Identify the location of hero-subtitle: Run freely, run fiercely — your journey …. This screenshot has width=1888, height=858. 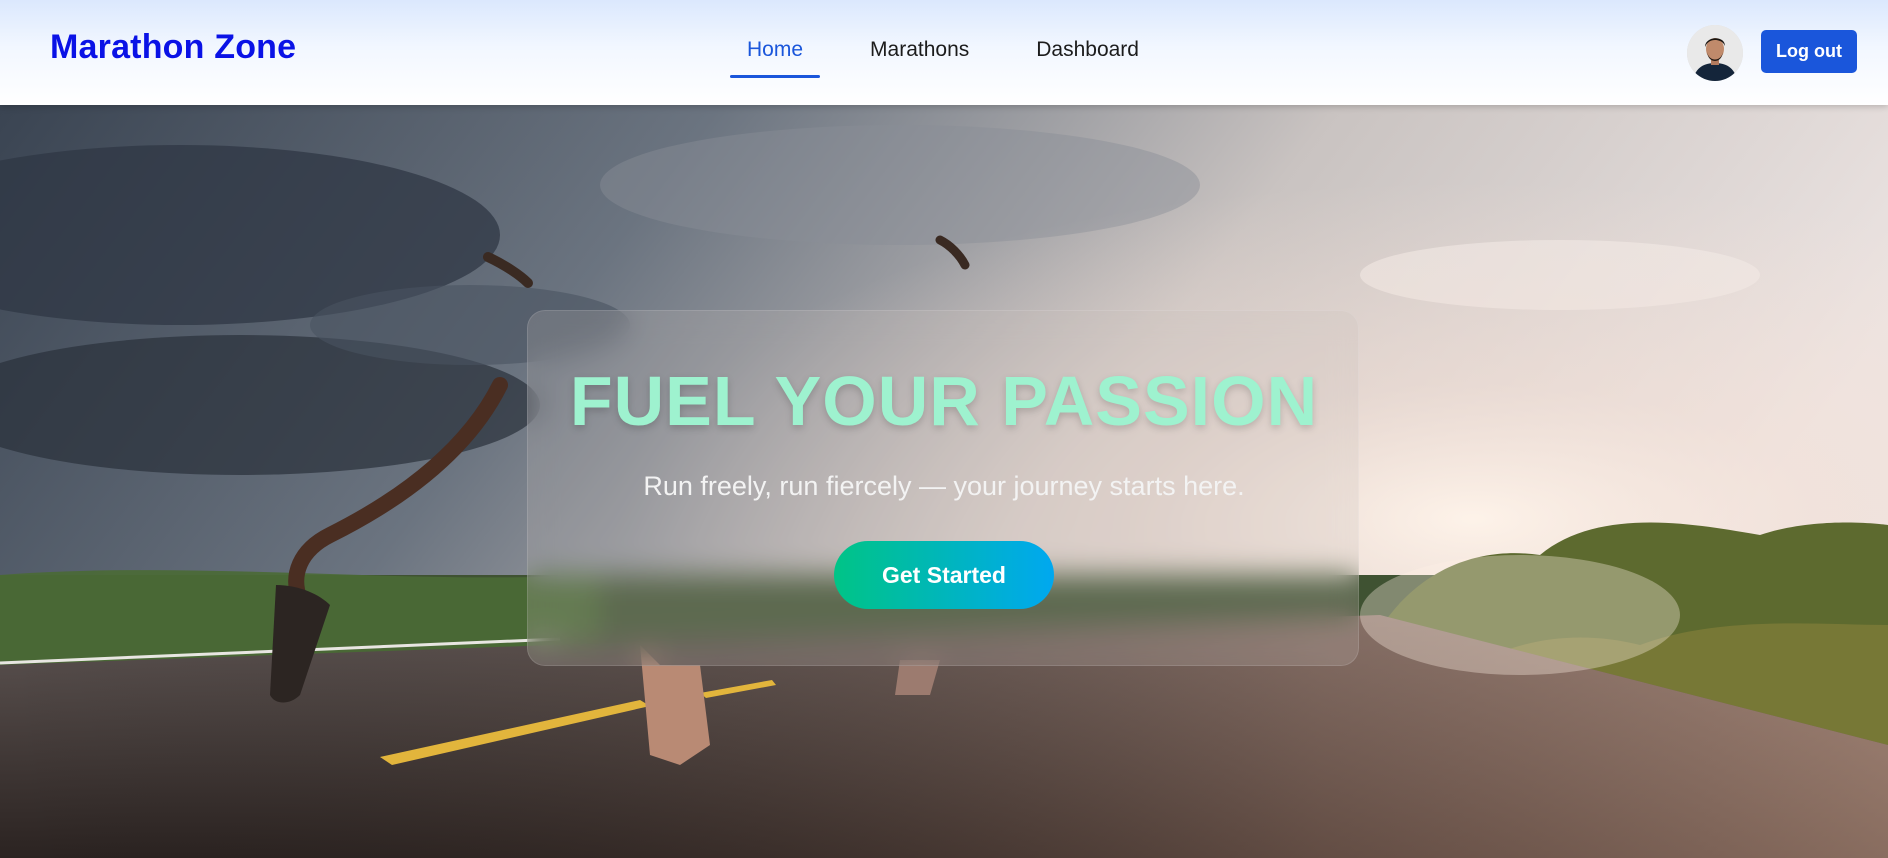
(944, 486).